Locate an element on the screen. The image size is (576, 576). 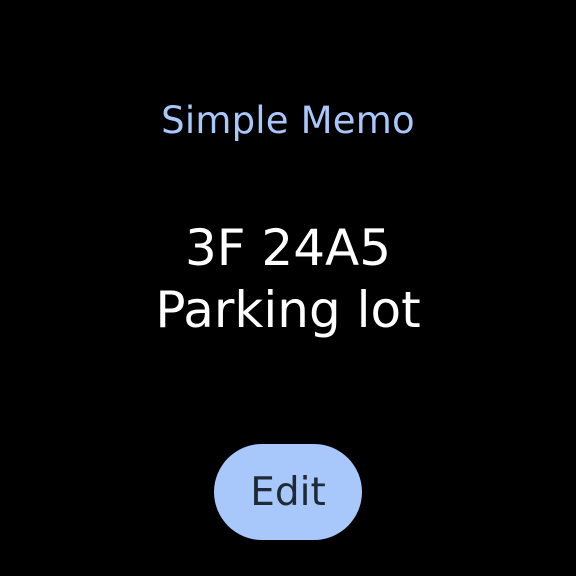
memo-line-1: 3F 24A5 is located at coordinates (288, 248).